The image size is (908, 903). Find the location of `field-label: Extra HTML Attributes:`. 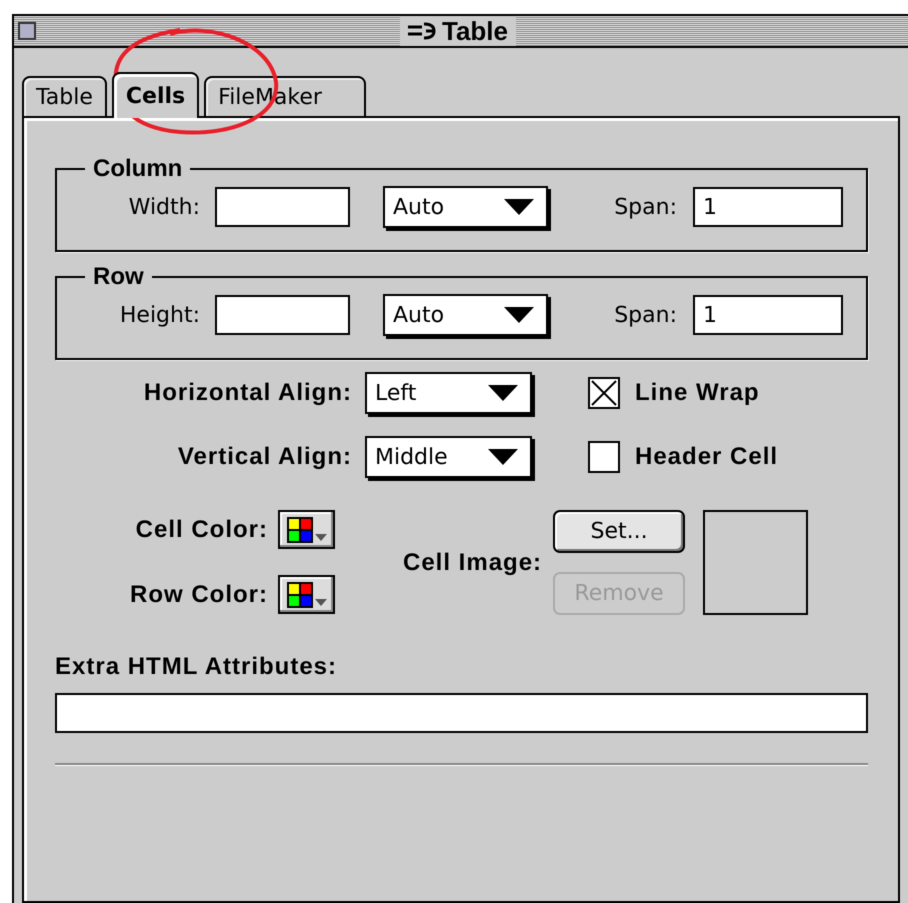

field-label: Extra HTML Attributes: is located at coordinates (196, 667).